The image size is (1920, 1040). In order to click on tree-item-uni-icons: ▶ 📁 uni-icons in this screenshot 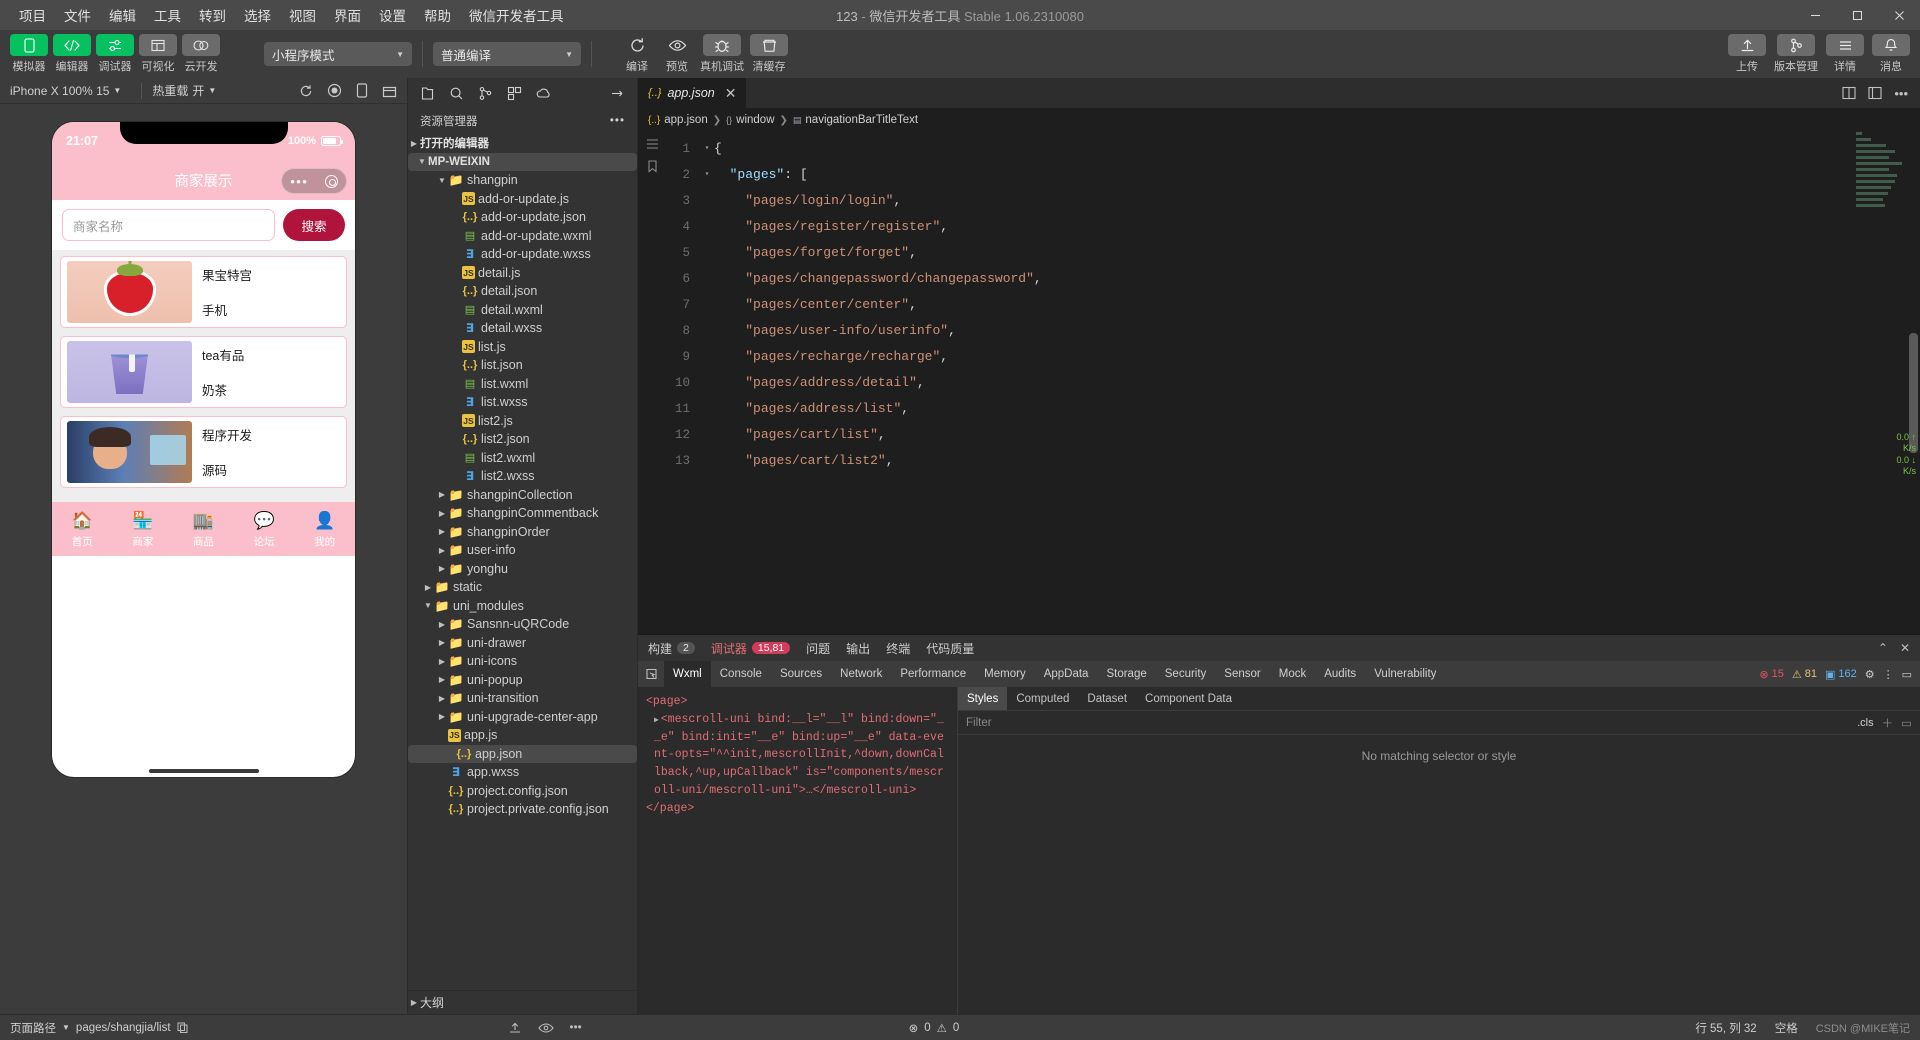, I will do `click(522, 661)`.